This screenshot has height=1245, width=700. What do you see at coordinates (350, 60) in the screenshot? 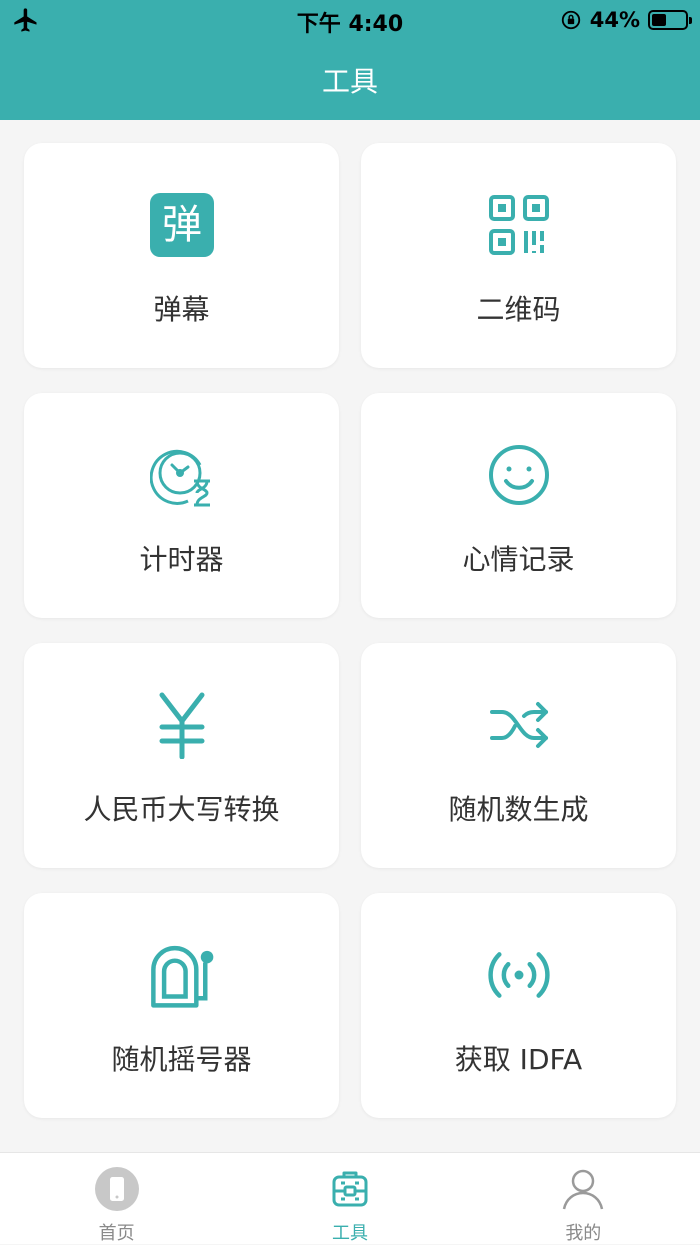
I see `header-bar: 下午 4:40 44% 工具` at bounding box center [350, 60].